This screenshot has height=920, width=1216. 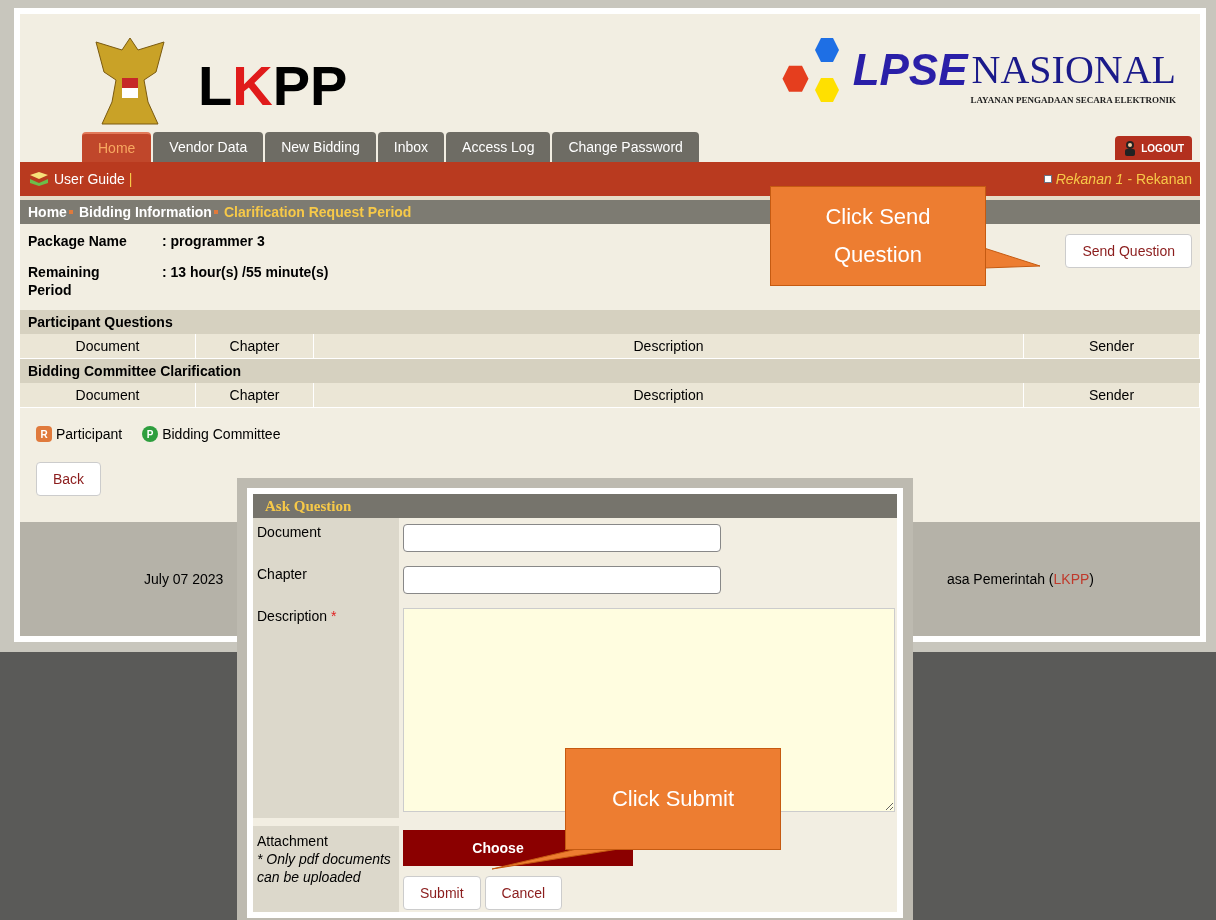 I want to click on field-label: Attachment, so click(x=293, y=841).